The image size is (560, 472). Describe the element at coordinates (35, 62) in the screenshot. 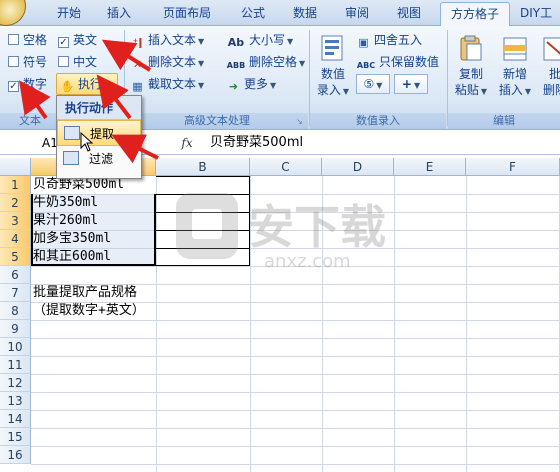

I see `checkbox-label: 符号` at that location.